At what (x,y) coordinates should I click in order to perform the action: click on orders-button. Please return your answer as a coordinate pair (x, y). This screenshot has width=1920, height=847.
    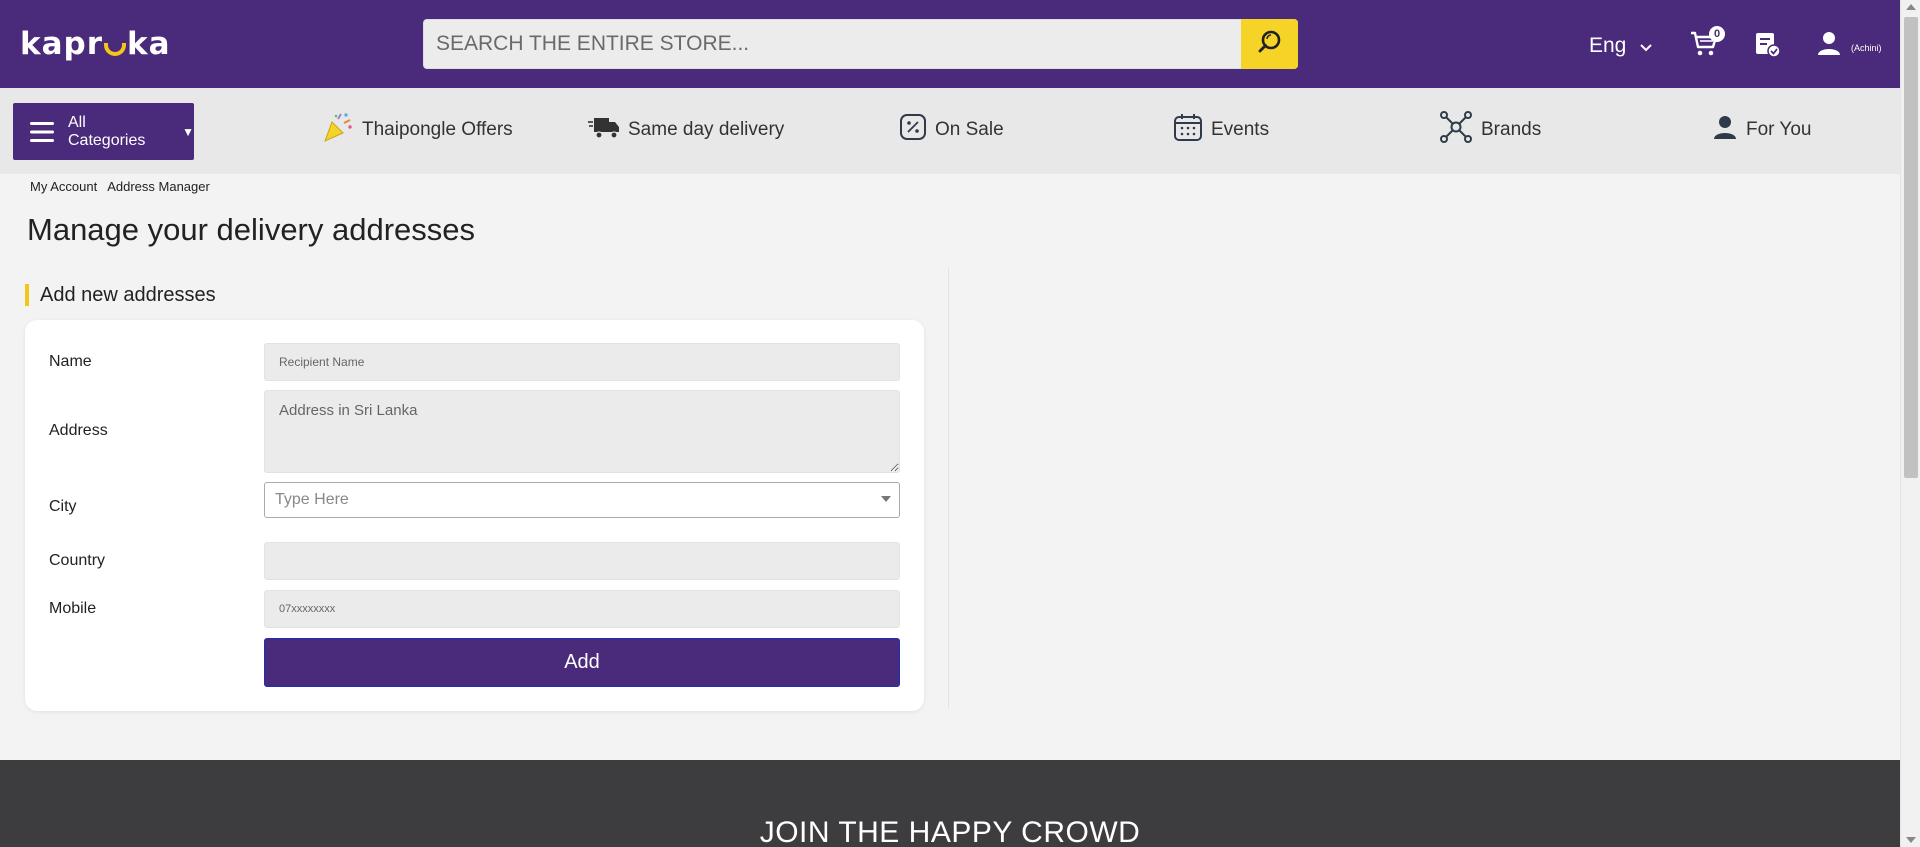
    Looking at the image, I should click on (1767, 46).